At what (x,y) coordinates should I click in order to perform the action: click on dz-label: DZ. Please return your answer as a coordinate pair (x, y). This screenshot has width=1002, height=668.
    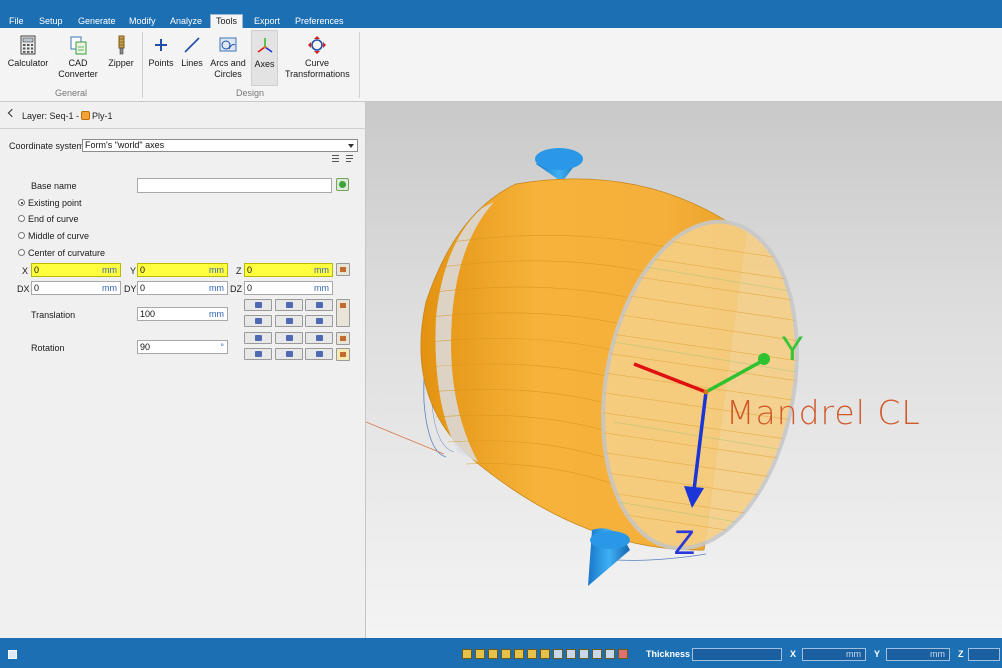
    Looking at the image, I should click on (236, 289).